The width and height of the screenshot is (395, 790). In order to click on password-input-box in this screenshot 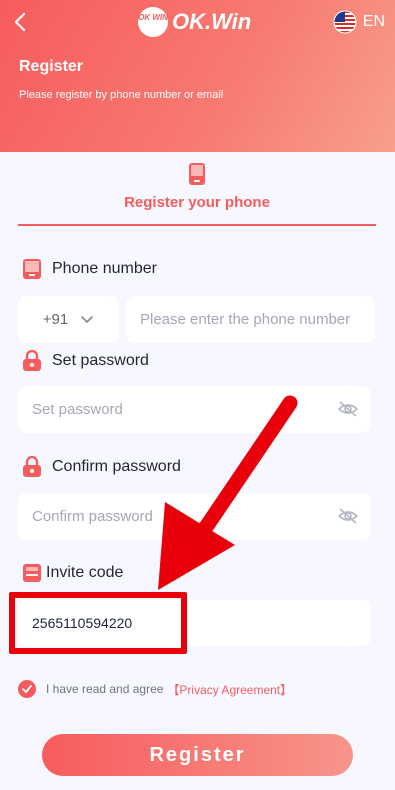, I will do `click(194, 409)`.